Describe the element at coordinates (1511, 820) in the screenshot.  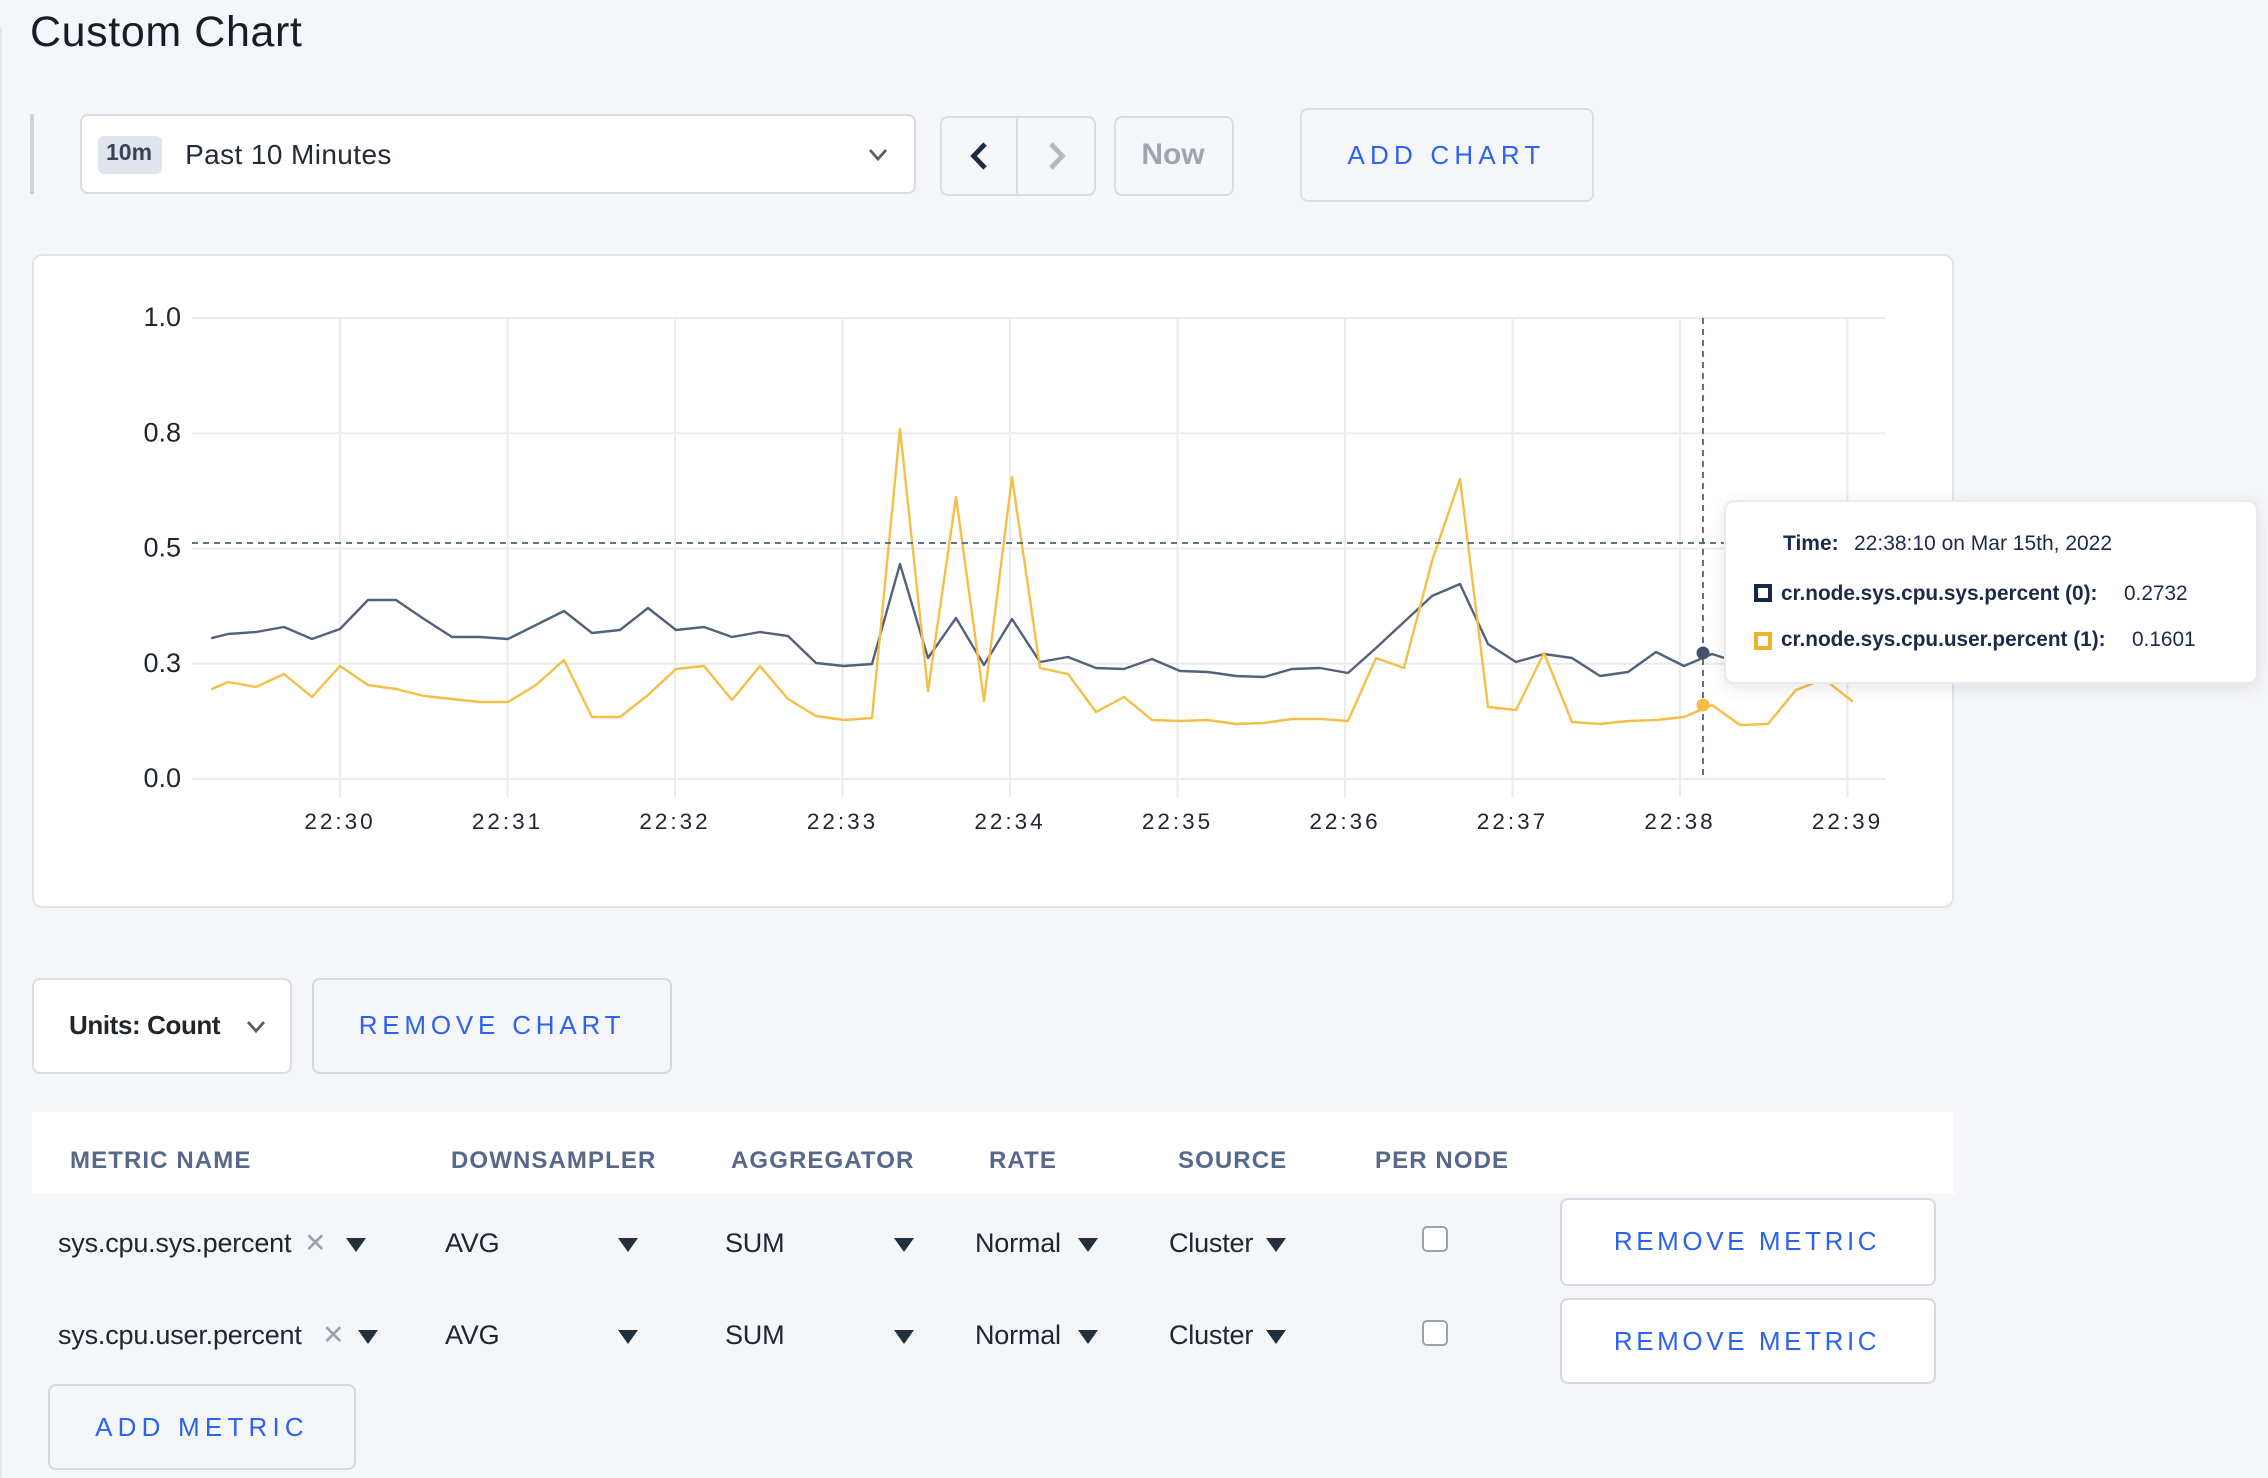
I see `svg-text: 22:37` at that location.